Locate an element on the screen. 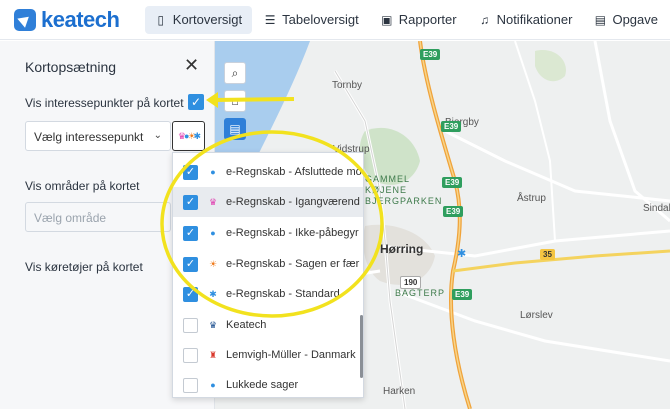 This screenshot has height=409, width=670. poi-select-value: Vælg interessepunkt is located at coordinates (89, 137).